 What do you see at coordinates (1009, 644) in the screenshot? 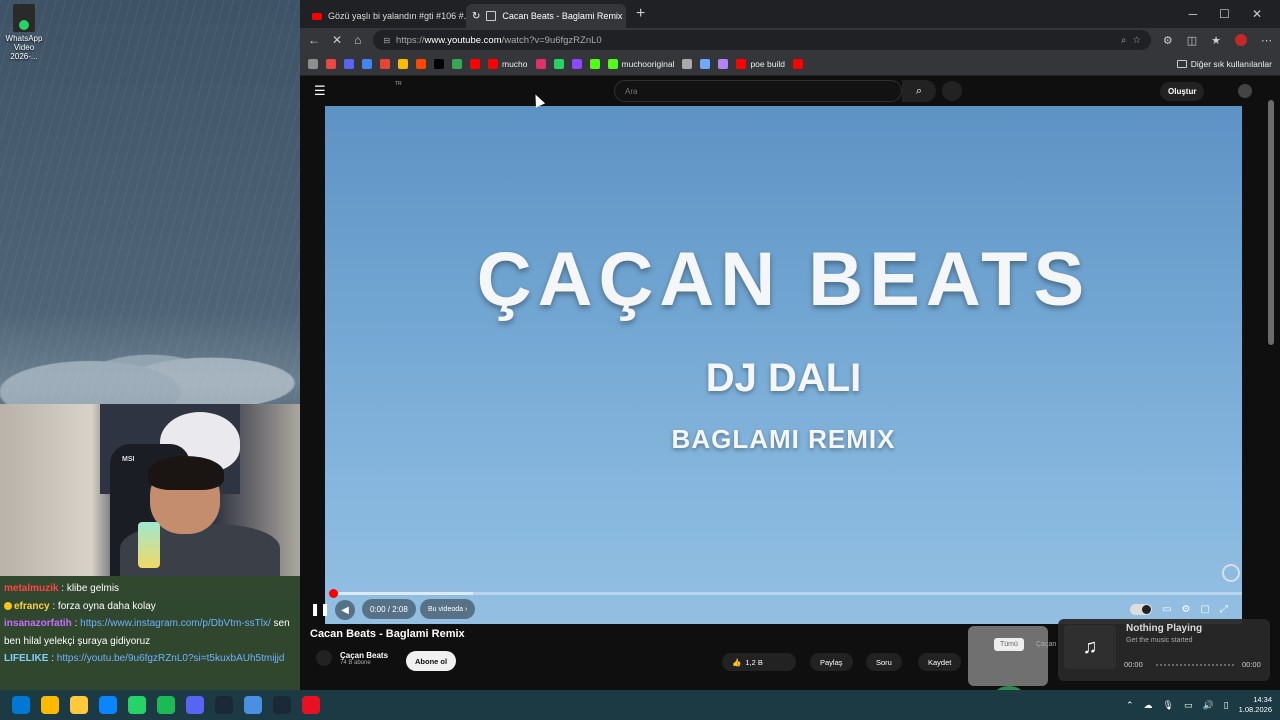
I see `chip-all: Tümü` at bounding box center [1009, 644].